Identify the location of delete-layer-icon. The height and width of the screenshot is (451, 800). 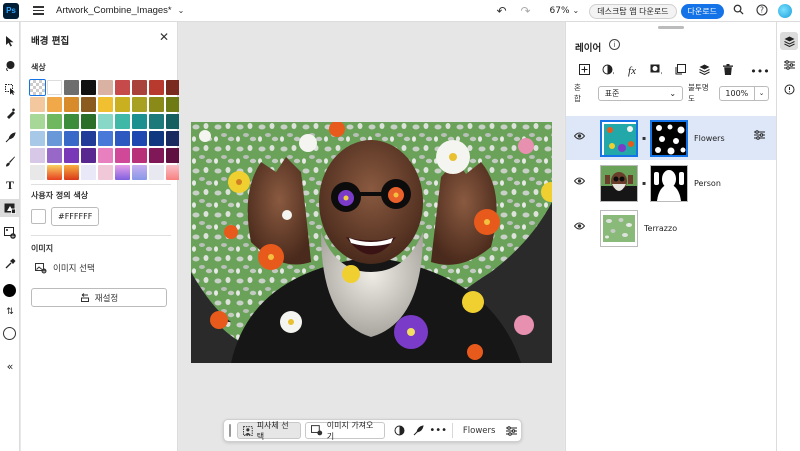
(728, 71).